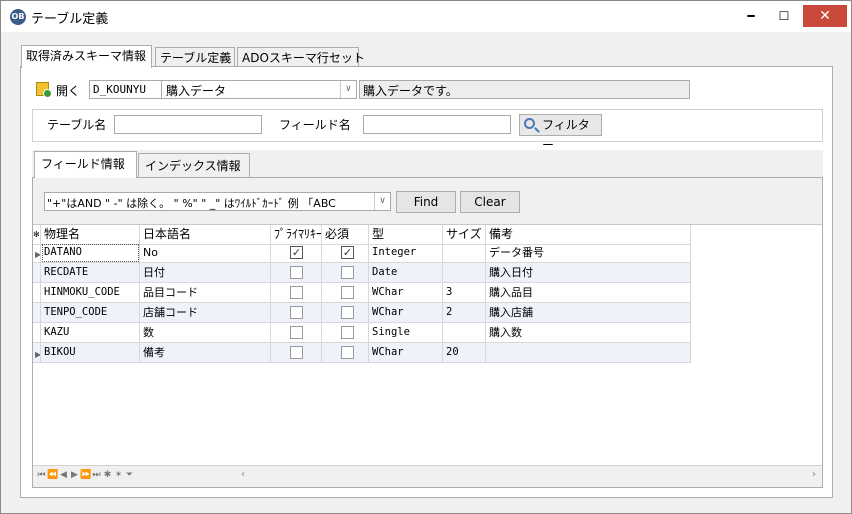  What do you see at coordinates (205, 235) in the screenshot?
I see `column-header-japanese-name: 日本語名` at bounding box center [205, 235].